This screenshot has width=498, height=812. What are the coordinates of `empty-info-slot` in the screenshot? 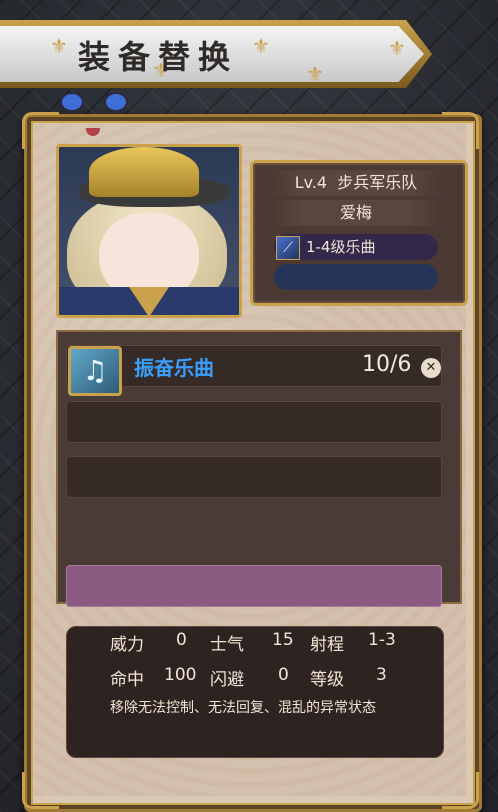 It's located at (356, 277).